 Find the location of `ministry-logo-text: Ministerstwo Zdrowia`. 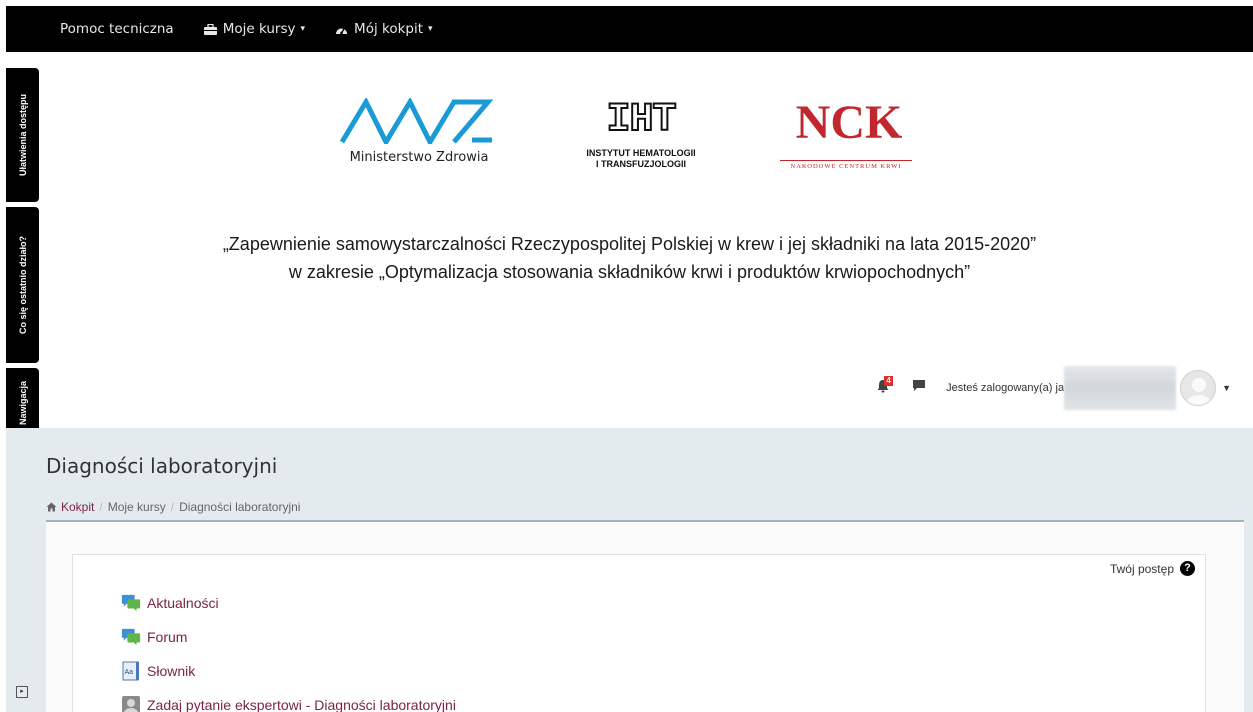

ministry-logo-text: Ministerstwo Zdrowia is located at coordinates (419, 157).